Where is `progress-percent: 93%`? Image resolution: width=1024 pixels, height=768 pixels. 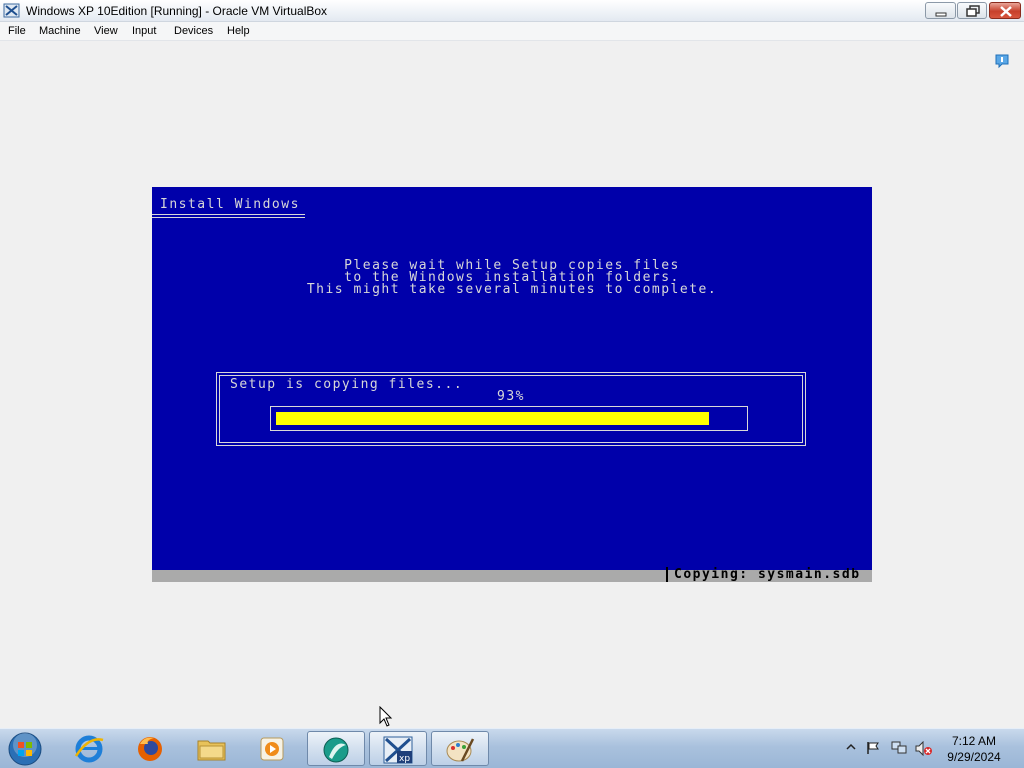 progress-percent: 93% is located at coordinates (511, 396).